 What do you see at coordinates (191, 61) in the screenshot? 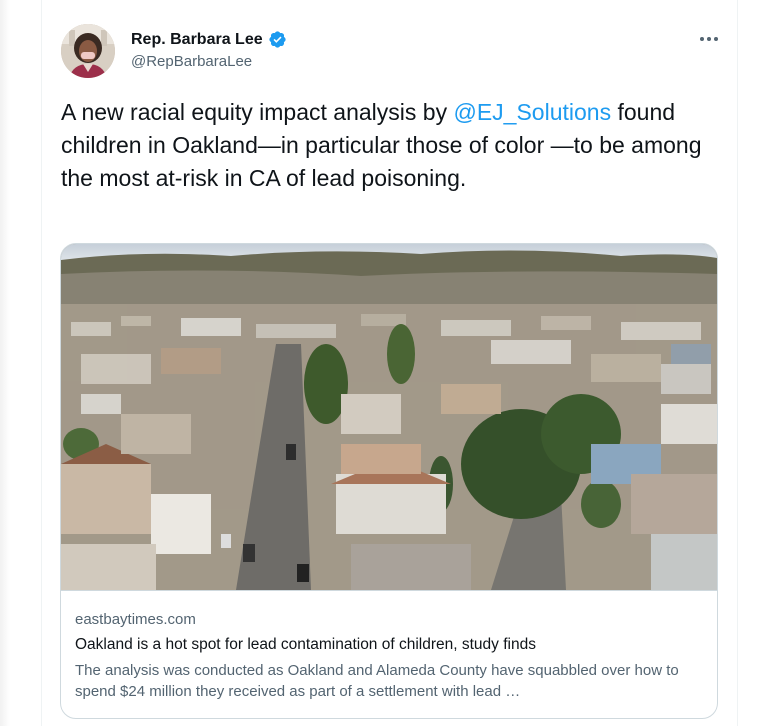
I see `author-handle: @RepBarbaraLee` at bounding box center [191, 61].